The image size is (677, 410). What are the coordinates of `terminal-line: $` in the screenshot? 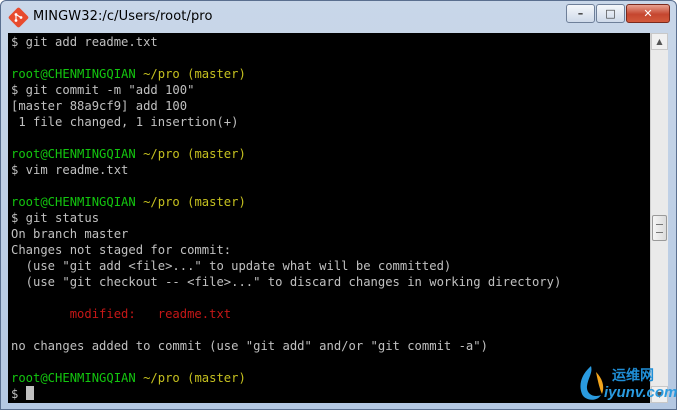 It's located at (330, 394).